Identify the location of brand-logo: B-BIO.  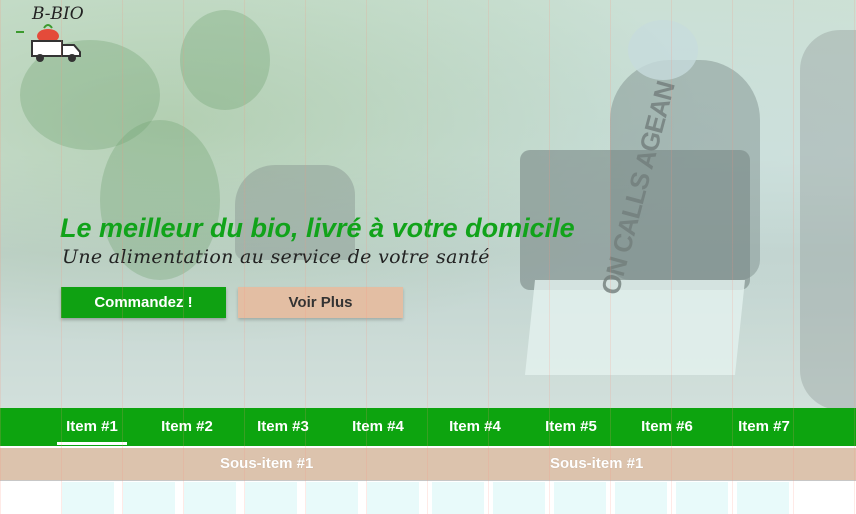
(50, 35).